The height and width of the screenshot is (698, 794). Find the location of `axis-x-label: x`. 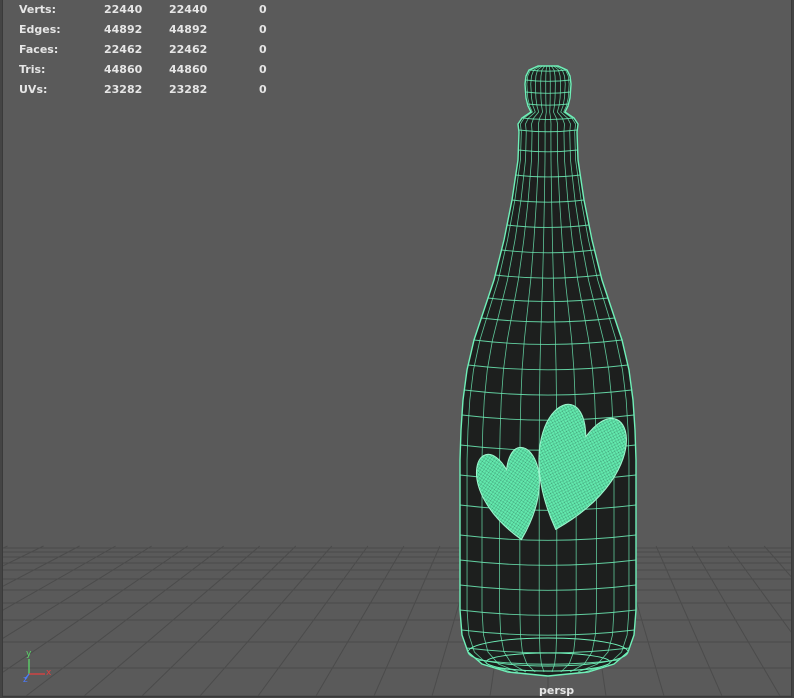

axis-x-label: x is located at coordinates (49, 673).